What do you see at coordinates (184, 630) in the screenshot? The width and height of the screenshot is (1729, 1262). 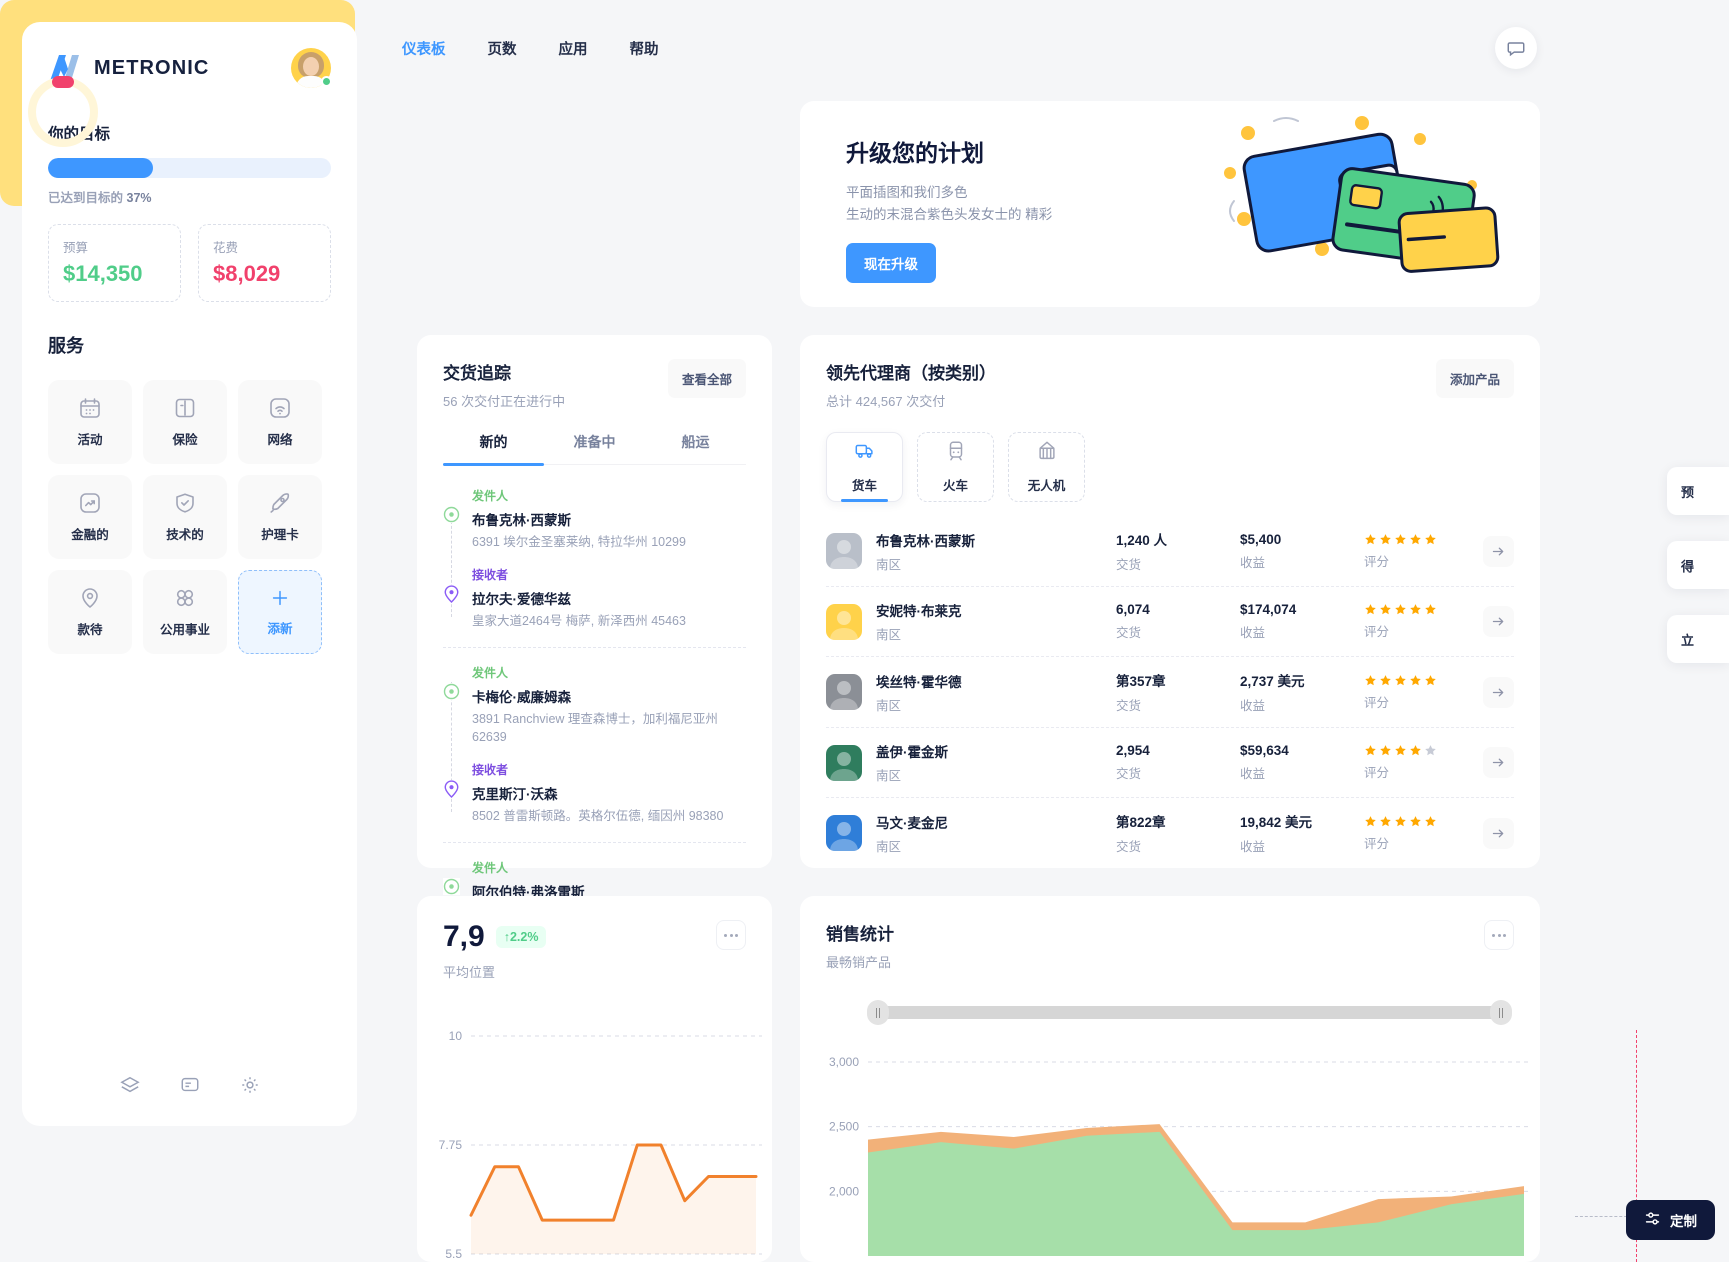 I see `service-tile-label: 公用事业` at bounding box center [184, 630].